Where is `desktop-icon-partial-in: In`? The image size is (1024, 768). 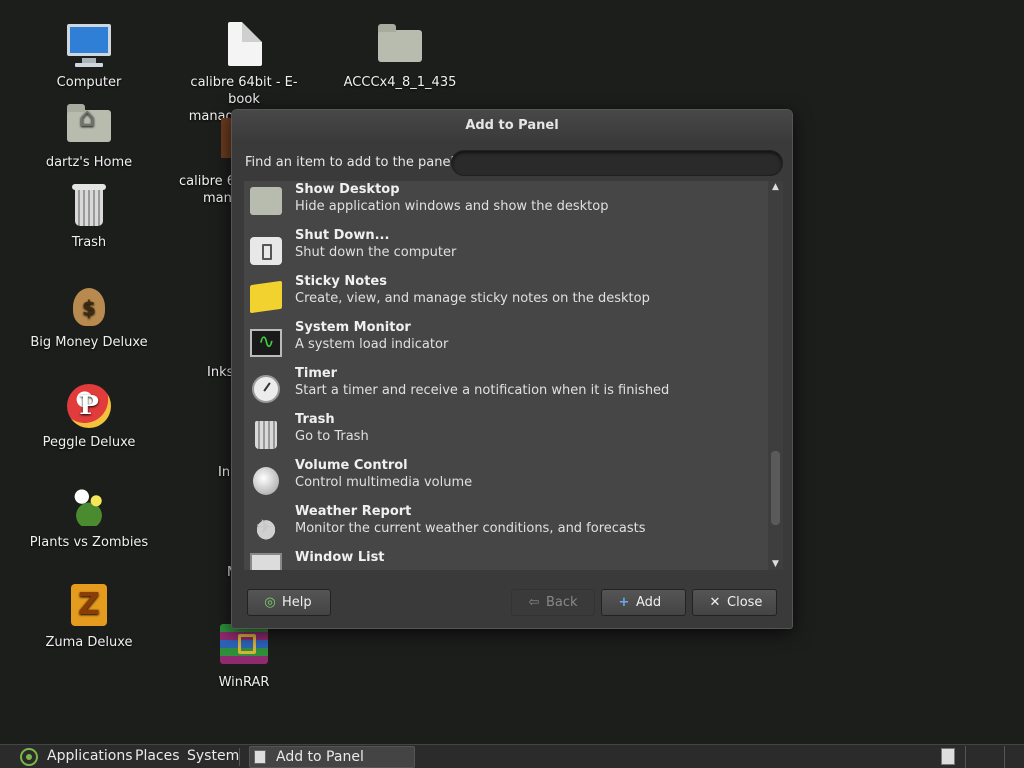
desktop-icon-partial-in: In is located at coordinates (220, 472).